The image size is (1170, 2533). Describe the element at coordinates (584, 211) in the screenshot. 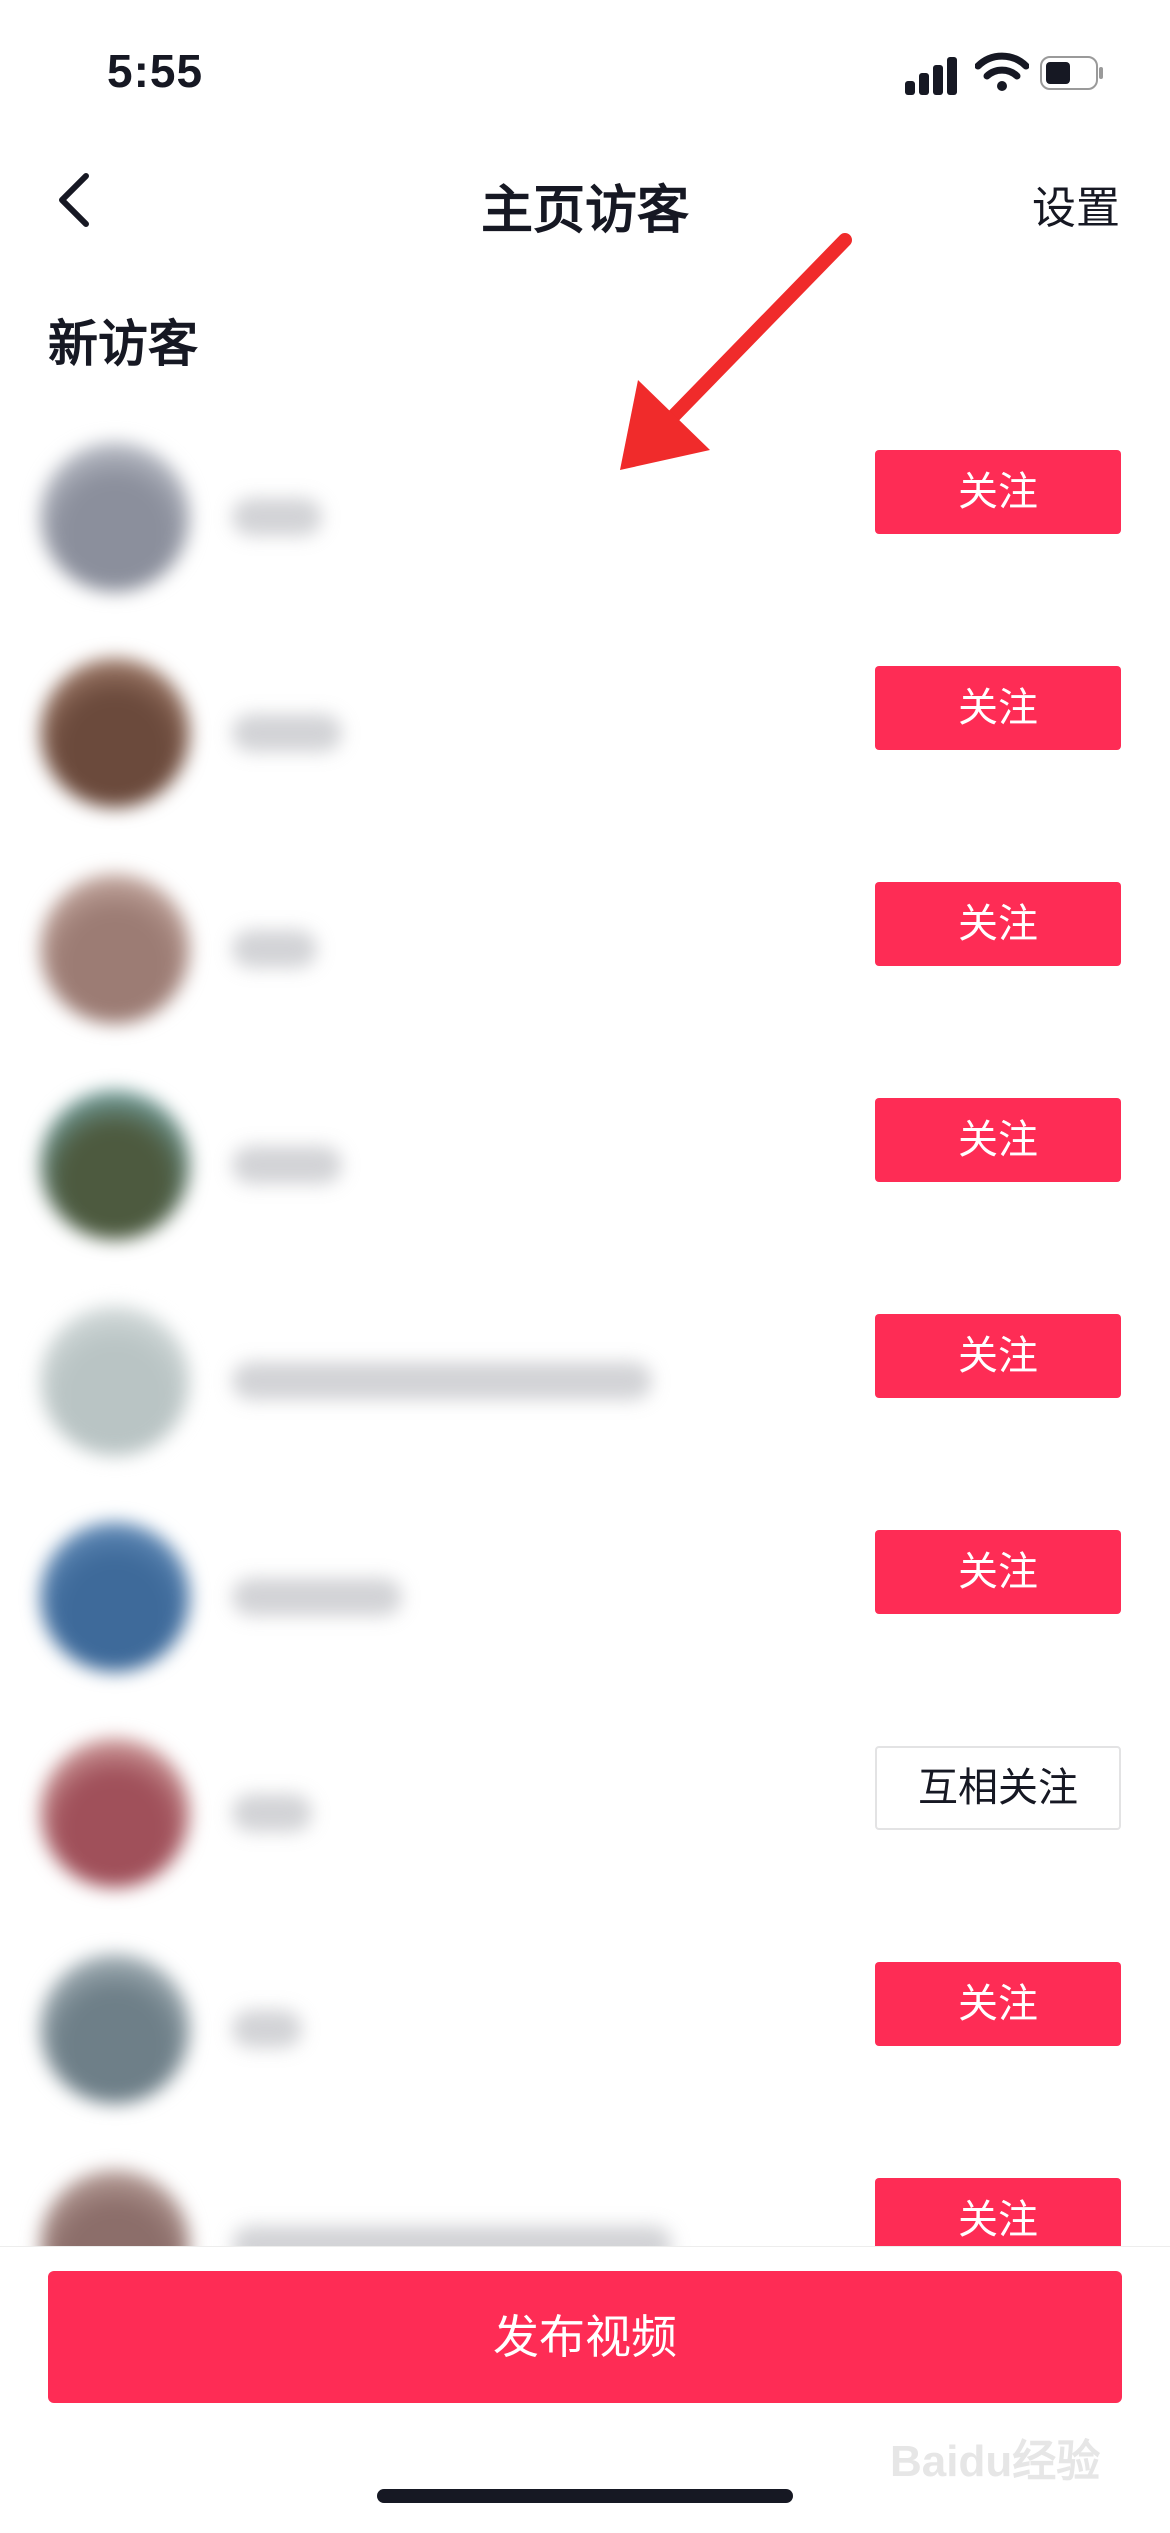

I see `page-title: 主页访客` at that location.